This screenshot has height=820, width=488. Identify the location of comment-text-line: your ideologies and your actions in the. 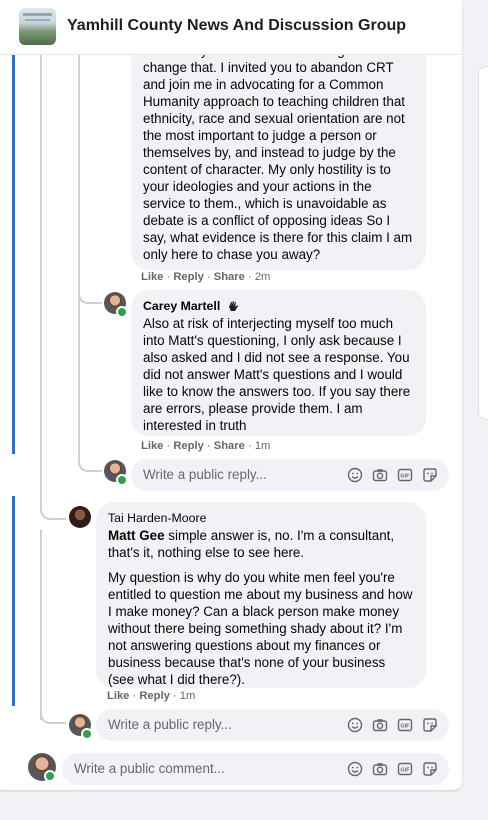
(257, 186).